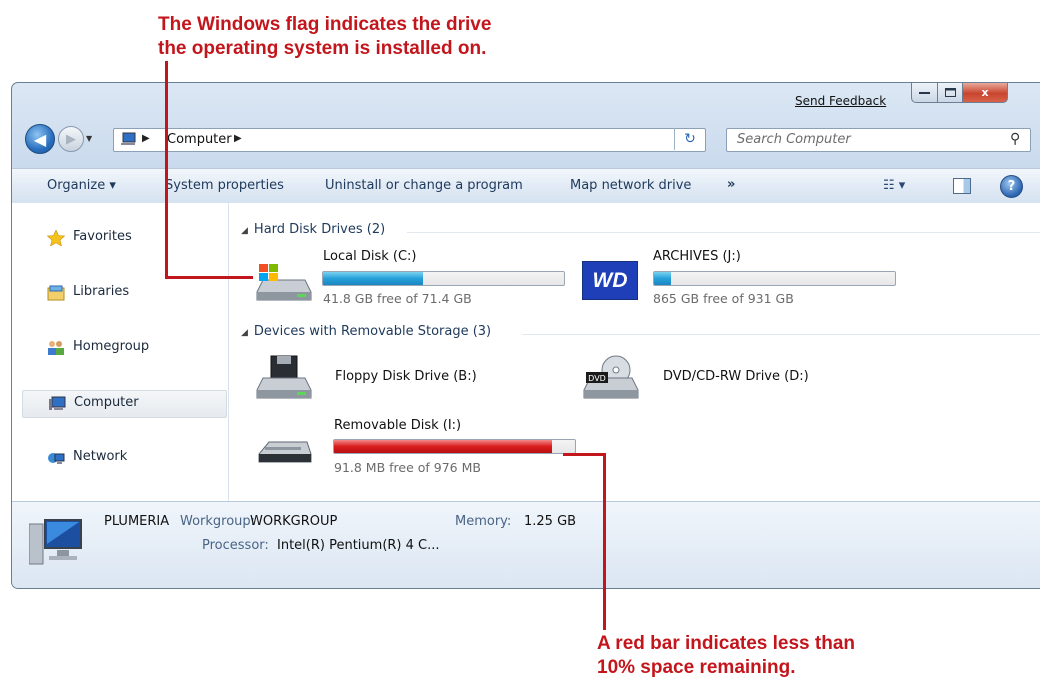 Image resolution: width=1040 pixels, height=685 pixels. I want to click on help-icon: ?, so click(1011, 186).